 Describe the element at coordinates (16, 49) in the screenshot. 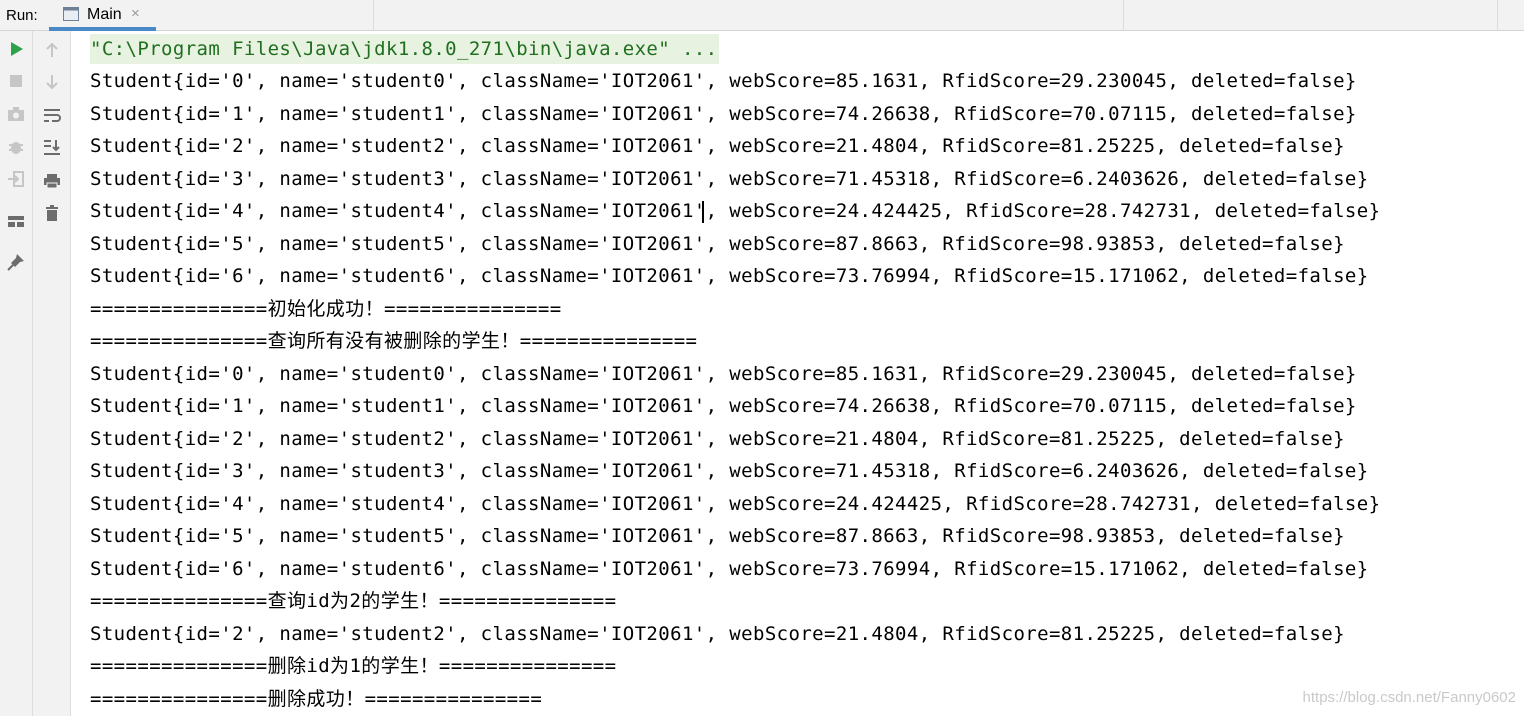

I see `rerun-play-icon` at that location.